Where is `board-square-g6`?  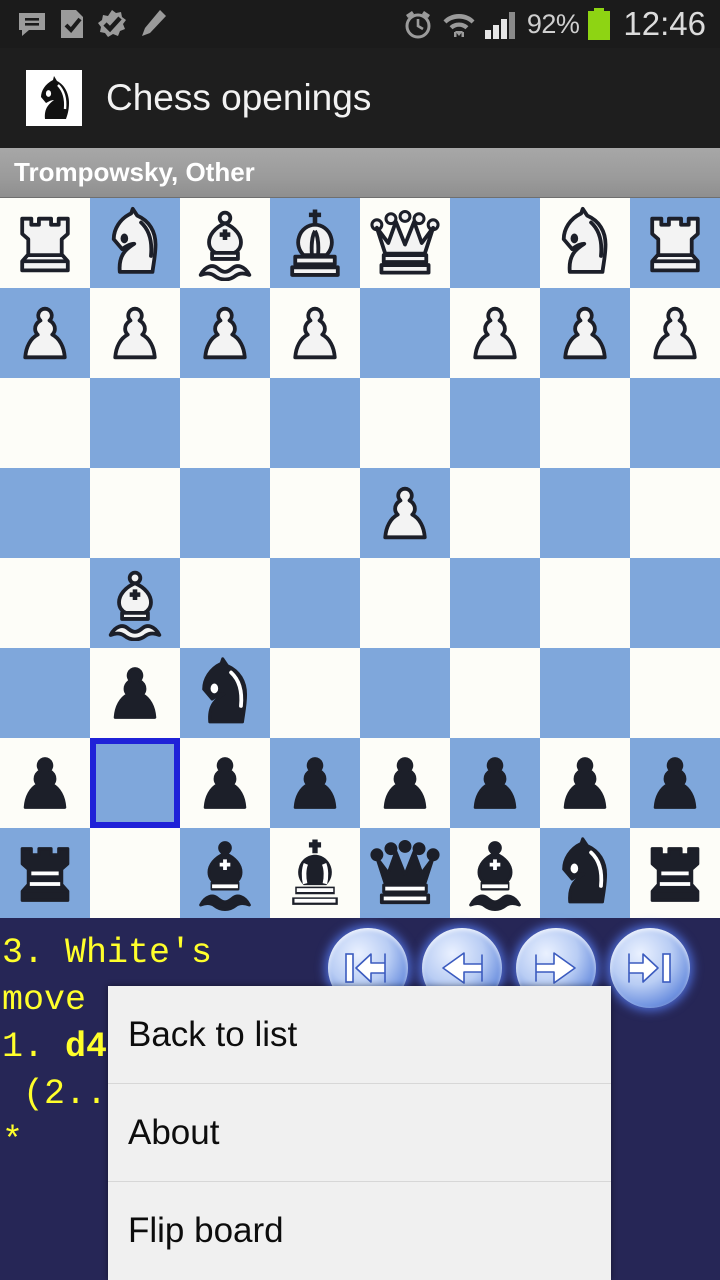
board-square-g6 is located at coordinates (585, 693).